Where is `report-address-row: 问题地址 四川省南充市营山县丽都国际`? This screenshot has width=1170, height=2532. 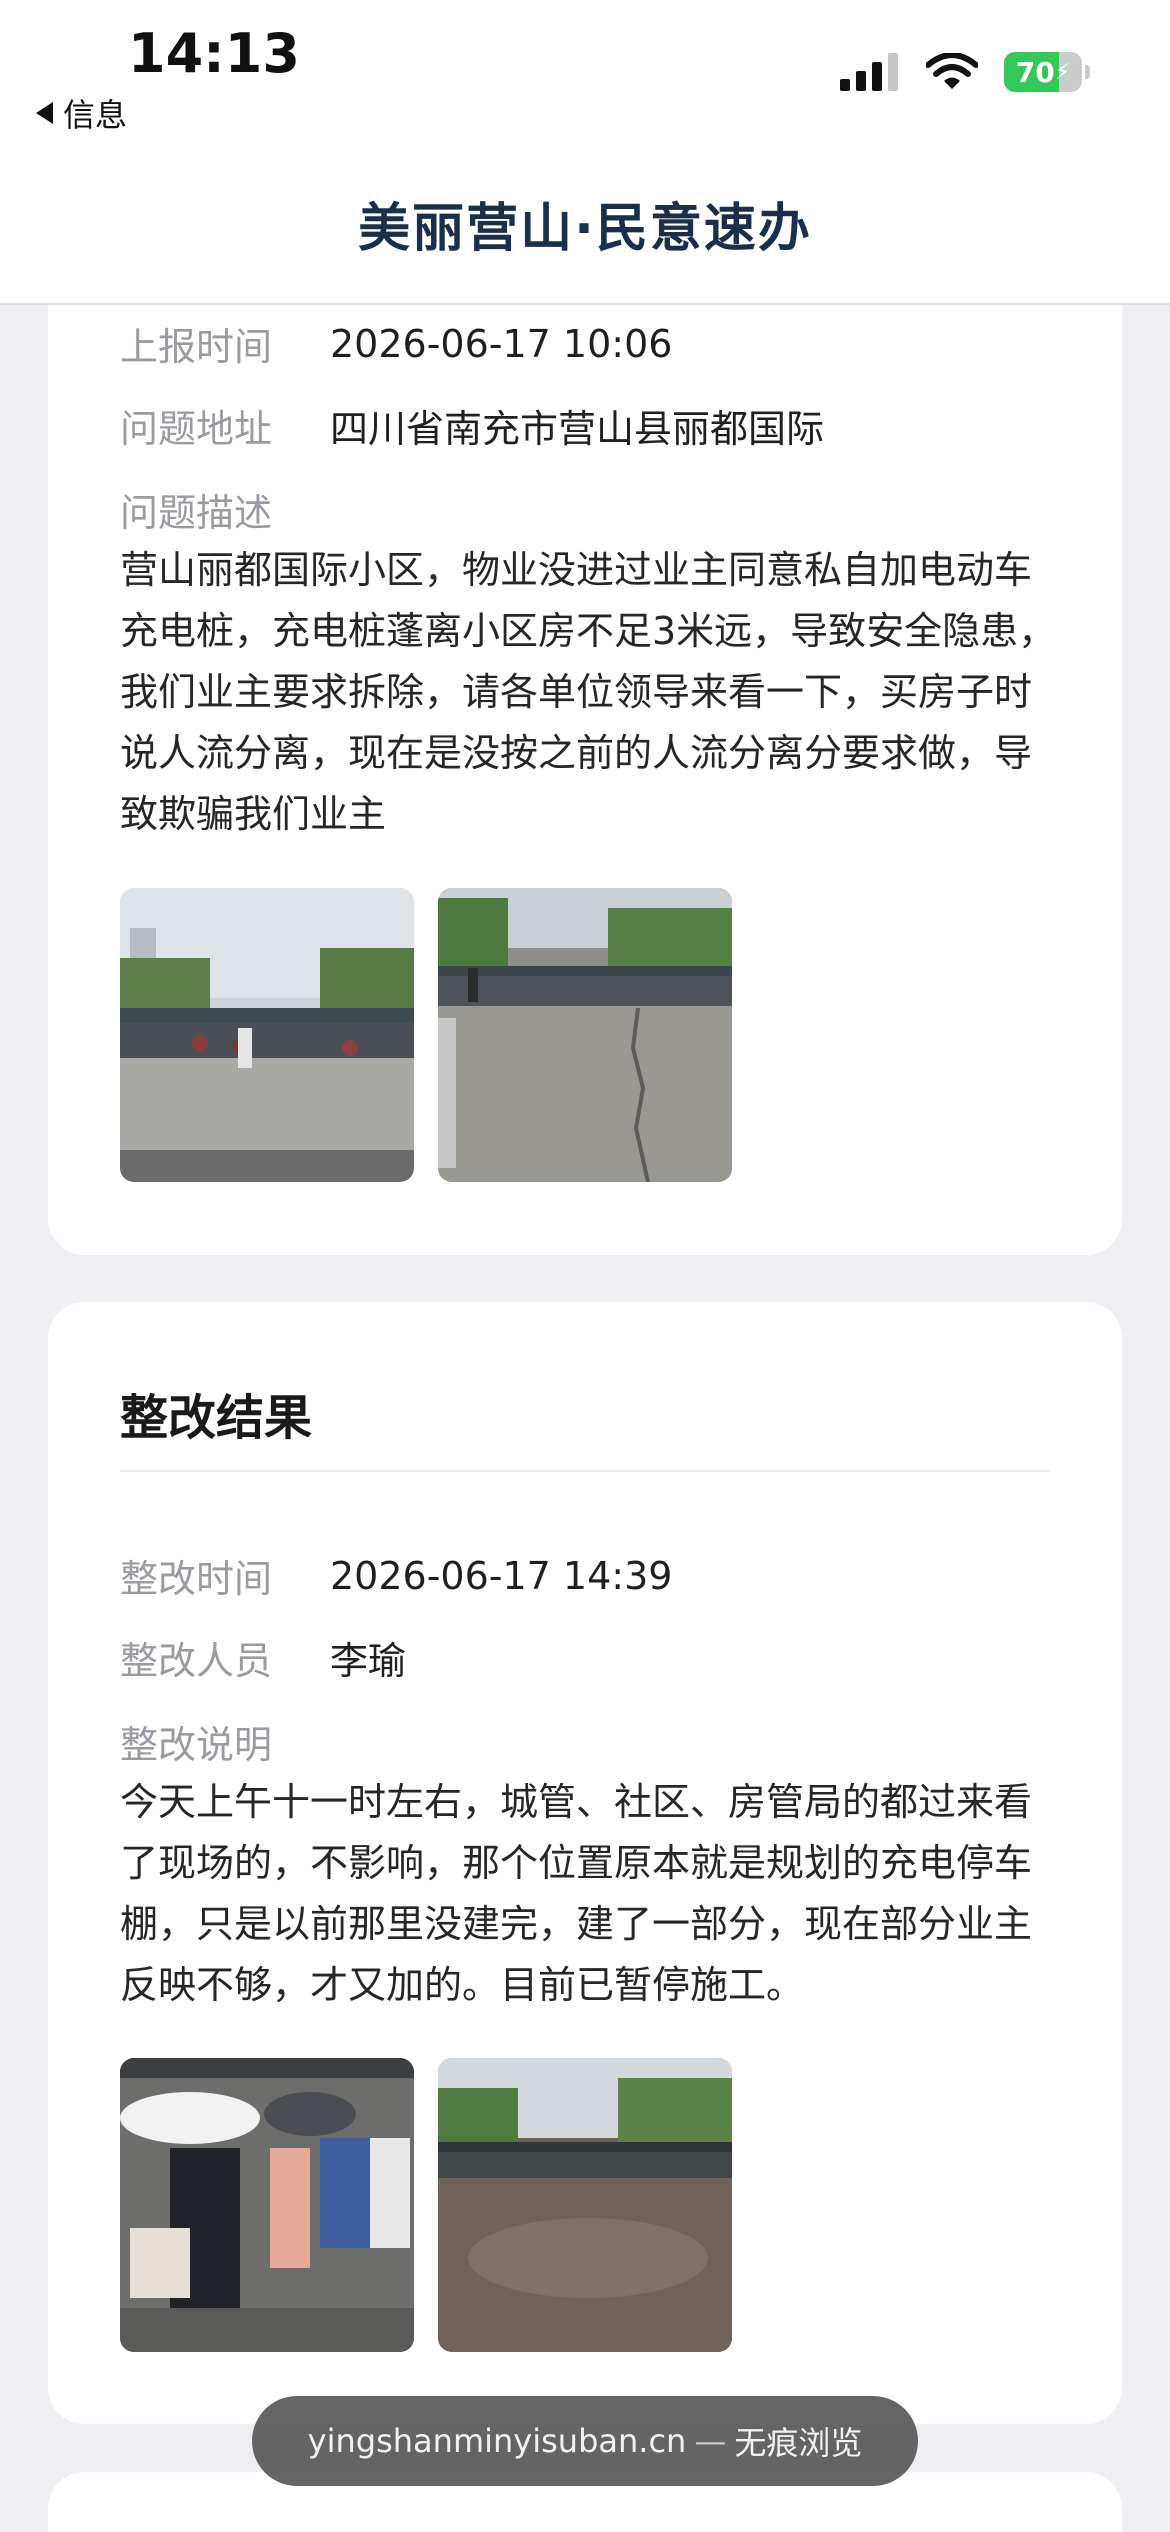
report-address-row: 问题地址 四川省南充市营山县丽都国际 is located at coordinates (472, 425).